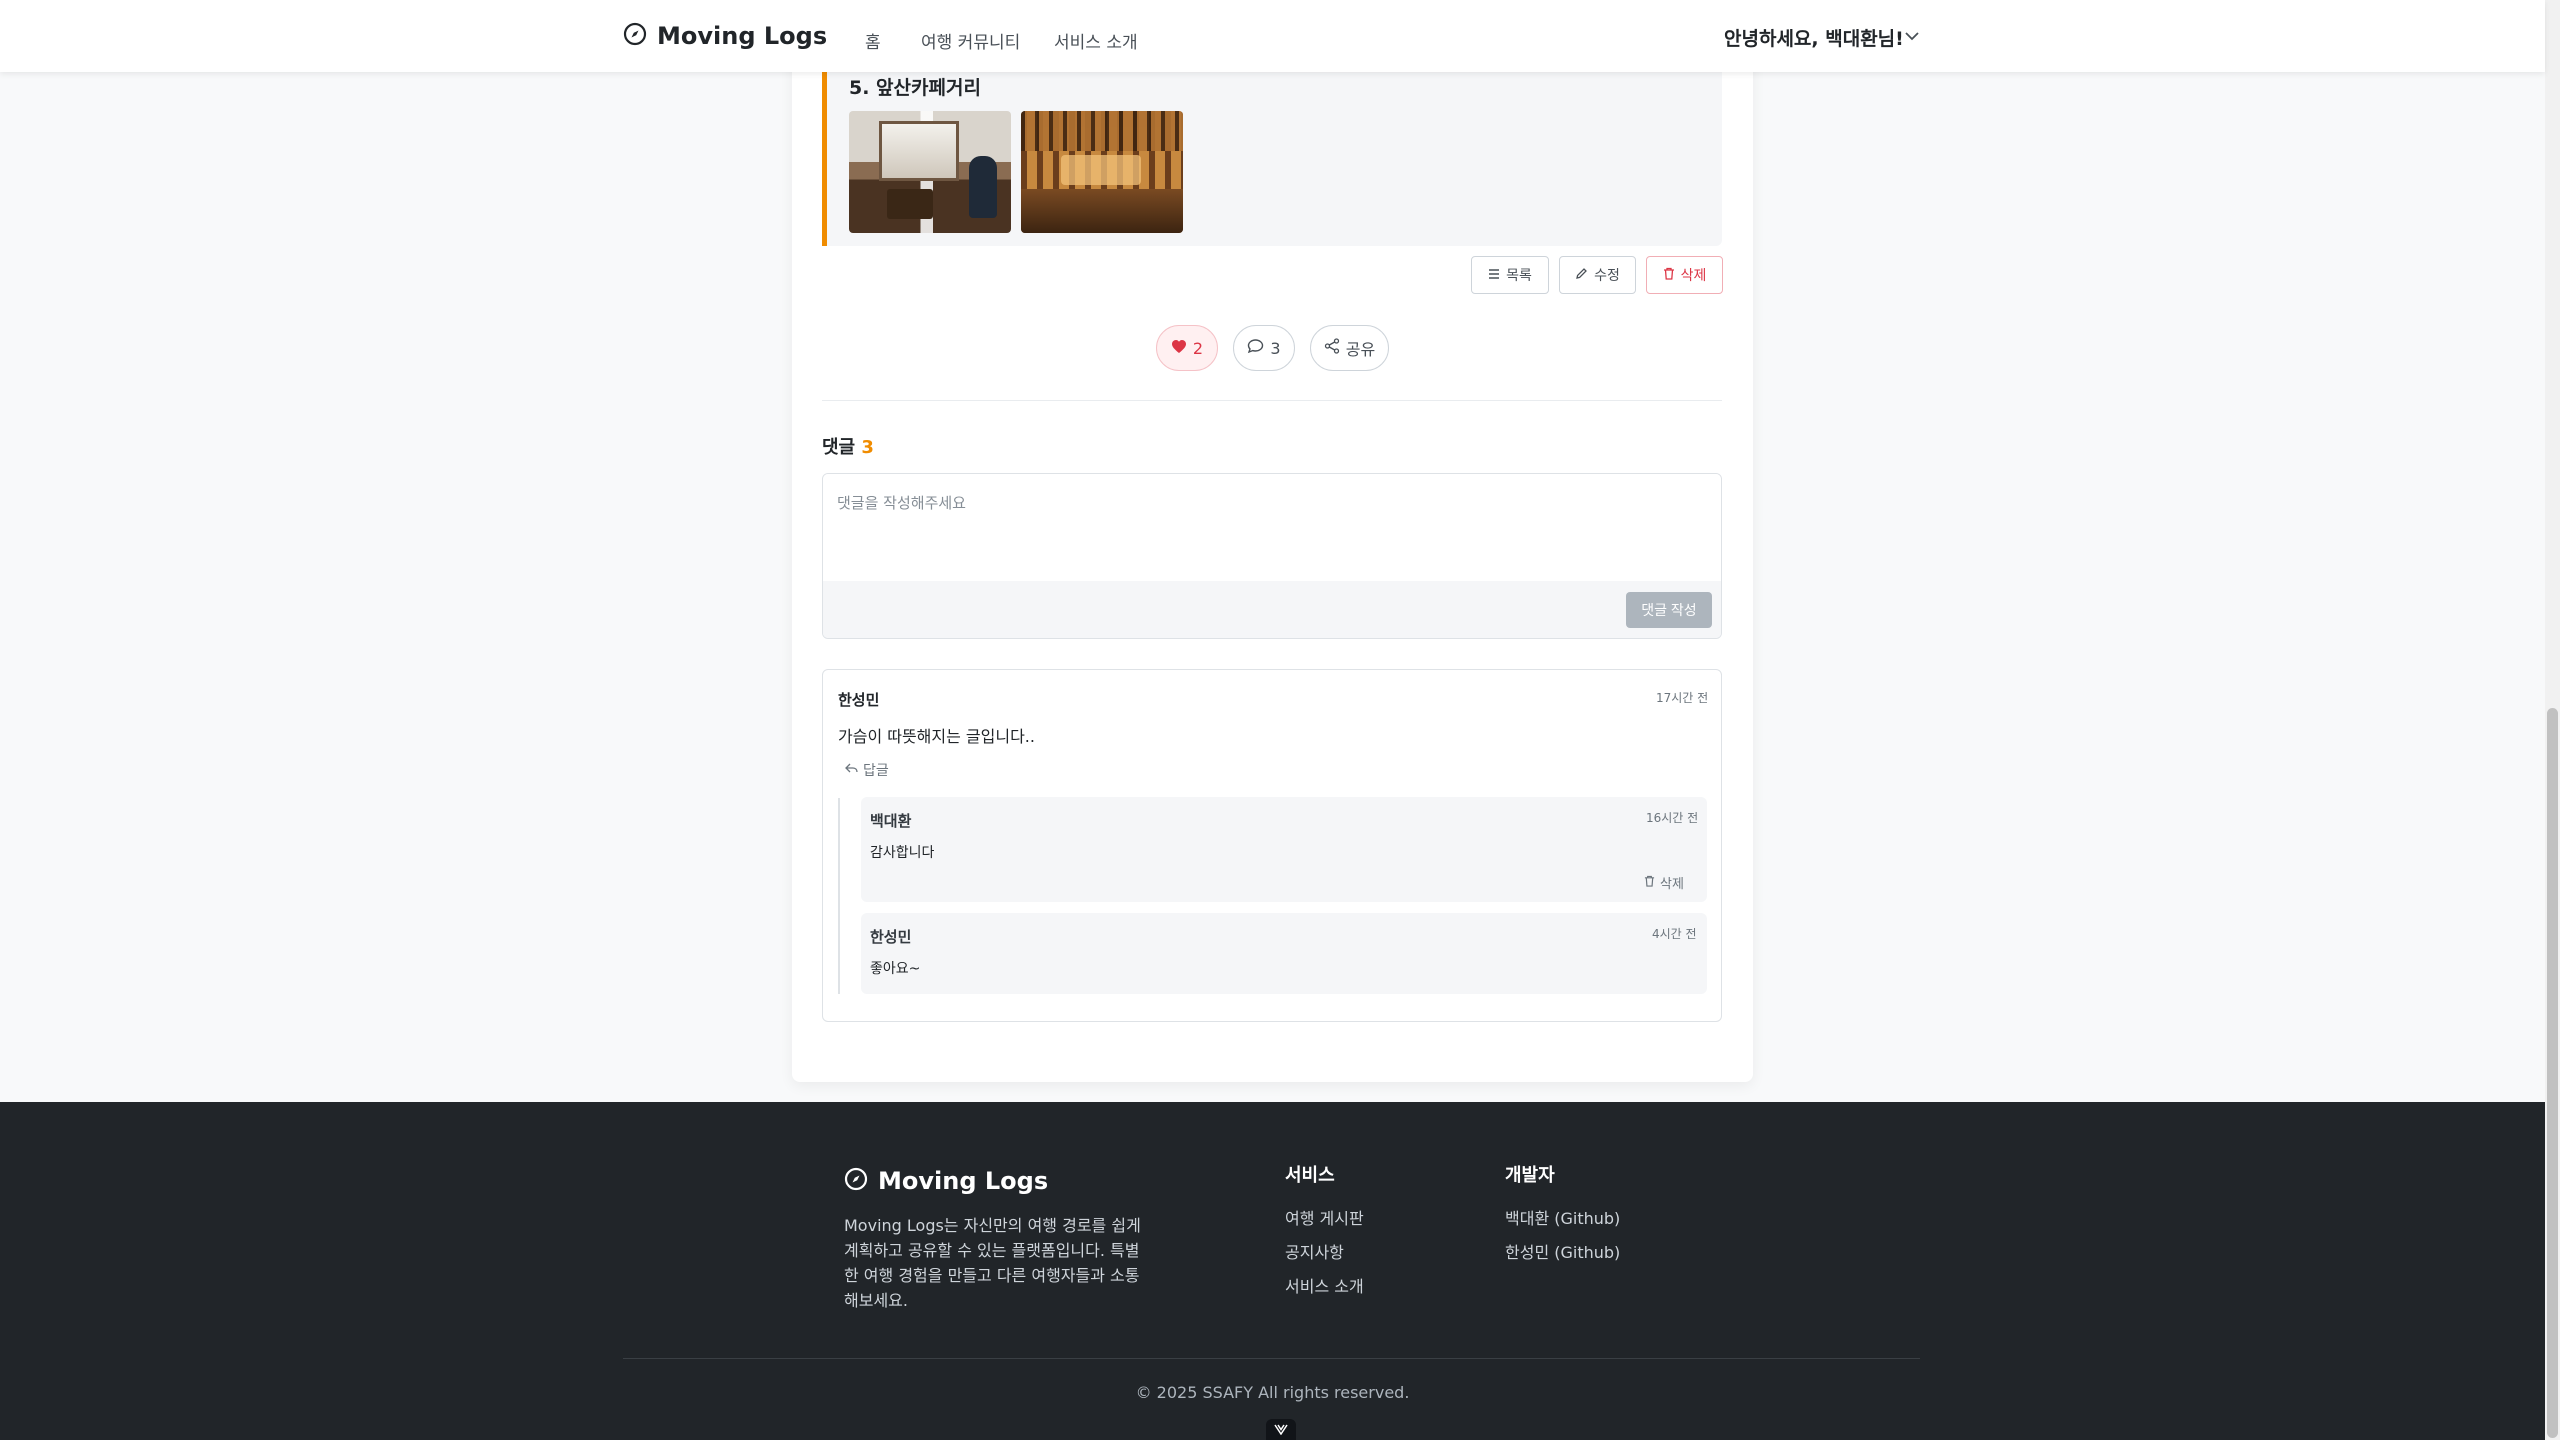  What do you see at coordinates (1672, 818) in the screenshot?
I see `reply-time: 16시간 전` at bounding box center [1672, 818].